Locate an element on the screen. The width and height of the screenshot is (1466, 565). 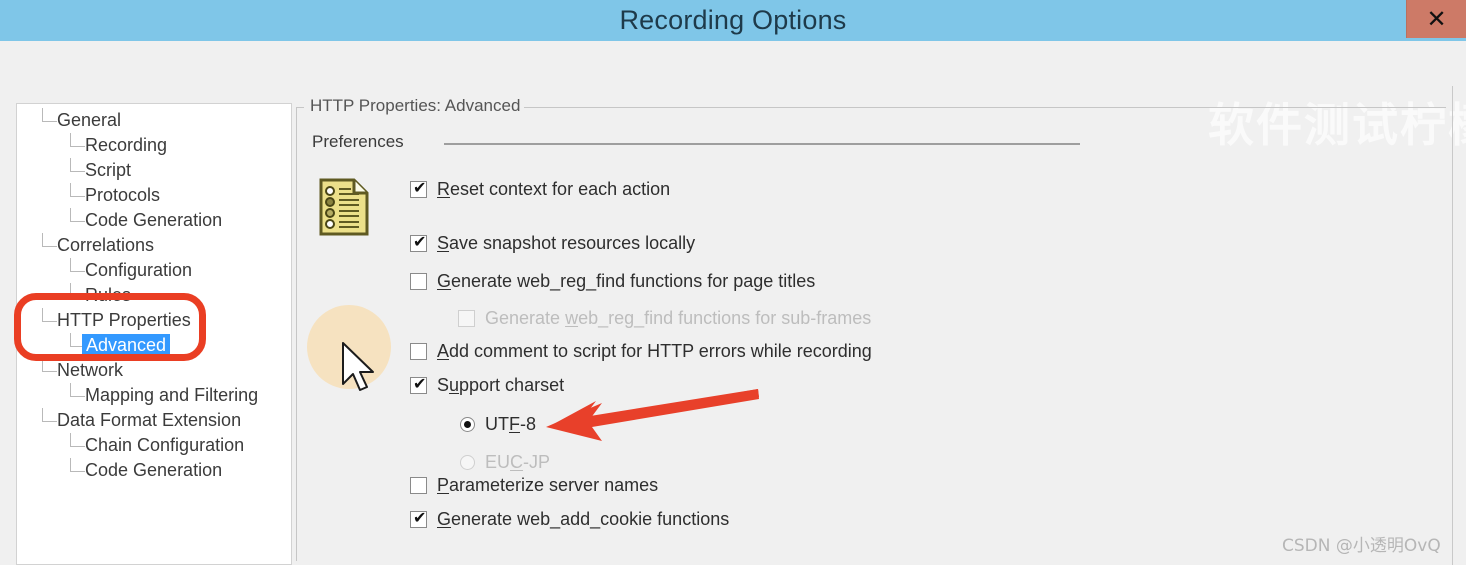
tree-item-correlations: Correlations is located at coordinates (154, 245).